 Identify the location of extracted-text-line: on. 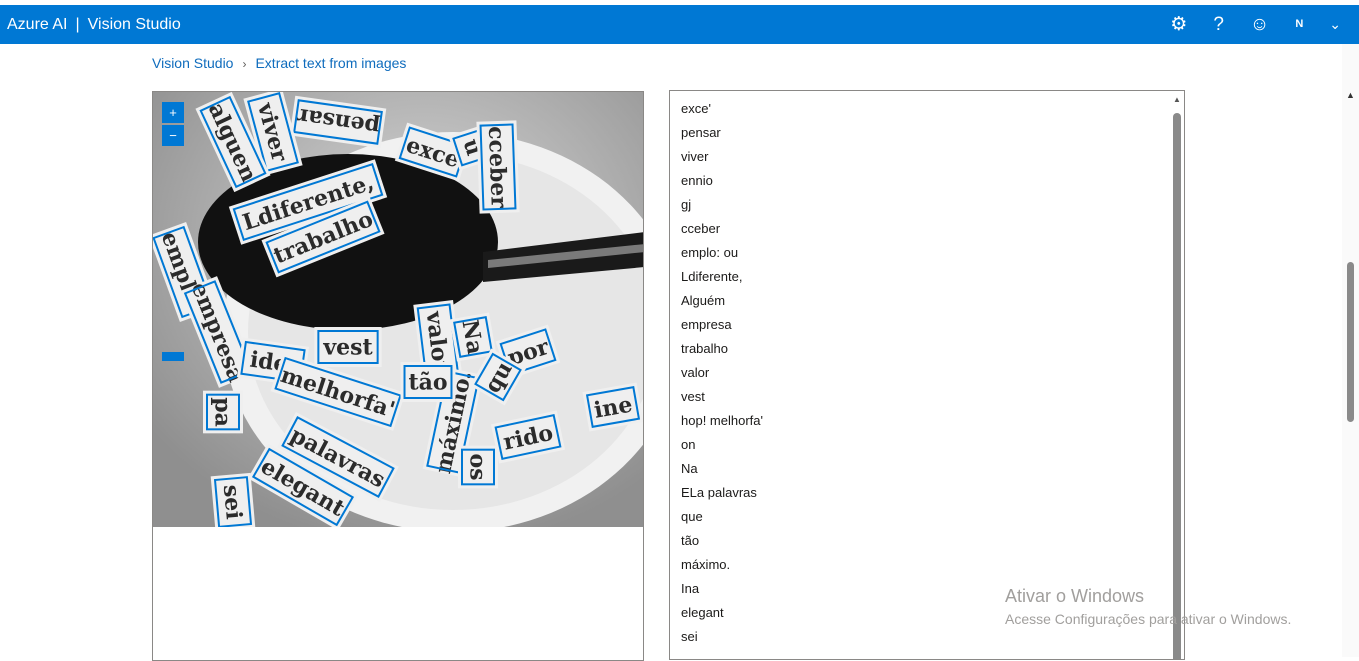
(932, 445).